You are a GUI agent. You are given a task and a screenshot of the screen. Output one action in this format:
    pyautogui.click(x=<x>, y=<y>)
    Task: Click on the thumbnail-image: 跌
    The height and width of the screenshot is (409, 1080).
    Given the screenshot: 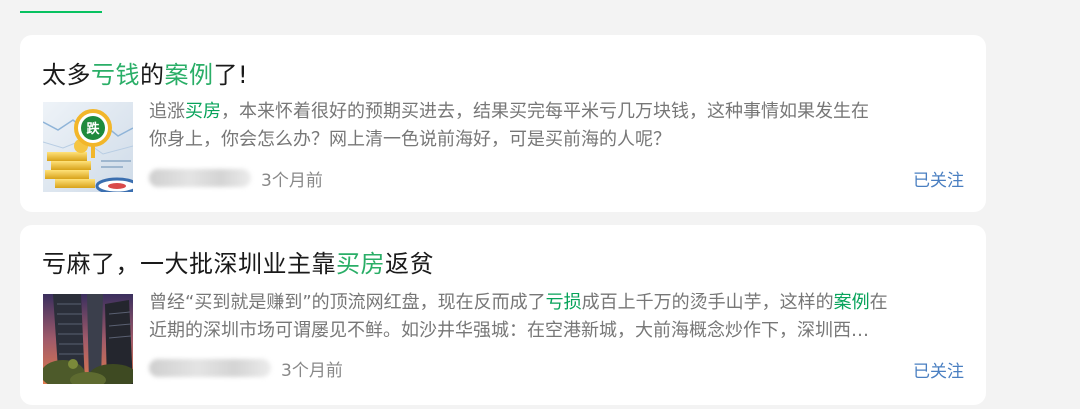 What is the action you would take?
    pyautogui.click(x=88, y=147)
    